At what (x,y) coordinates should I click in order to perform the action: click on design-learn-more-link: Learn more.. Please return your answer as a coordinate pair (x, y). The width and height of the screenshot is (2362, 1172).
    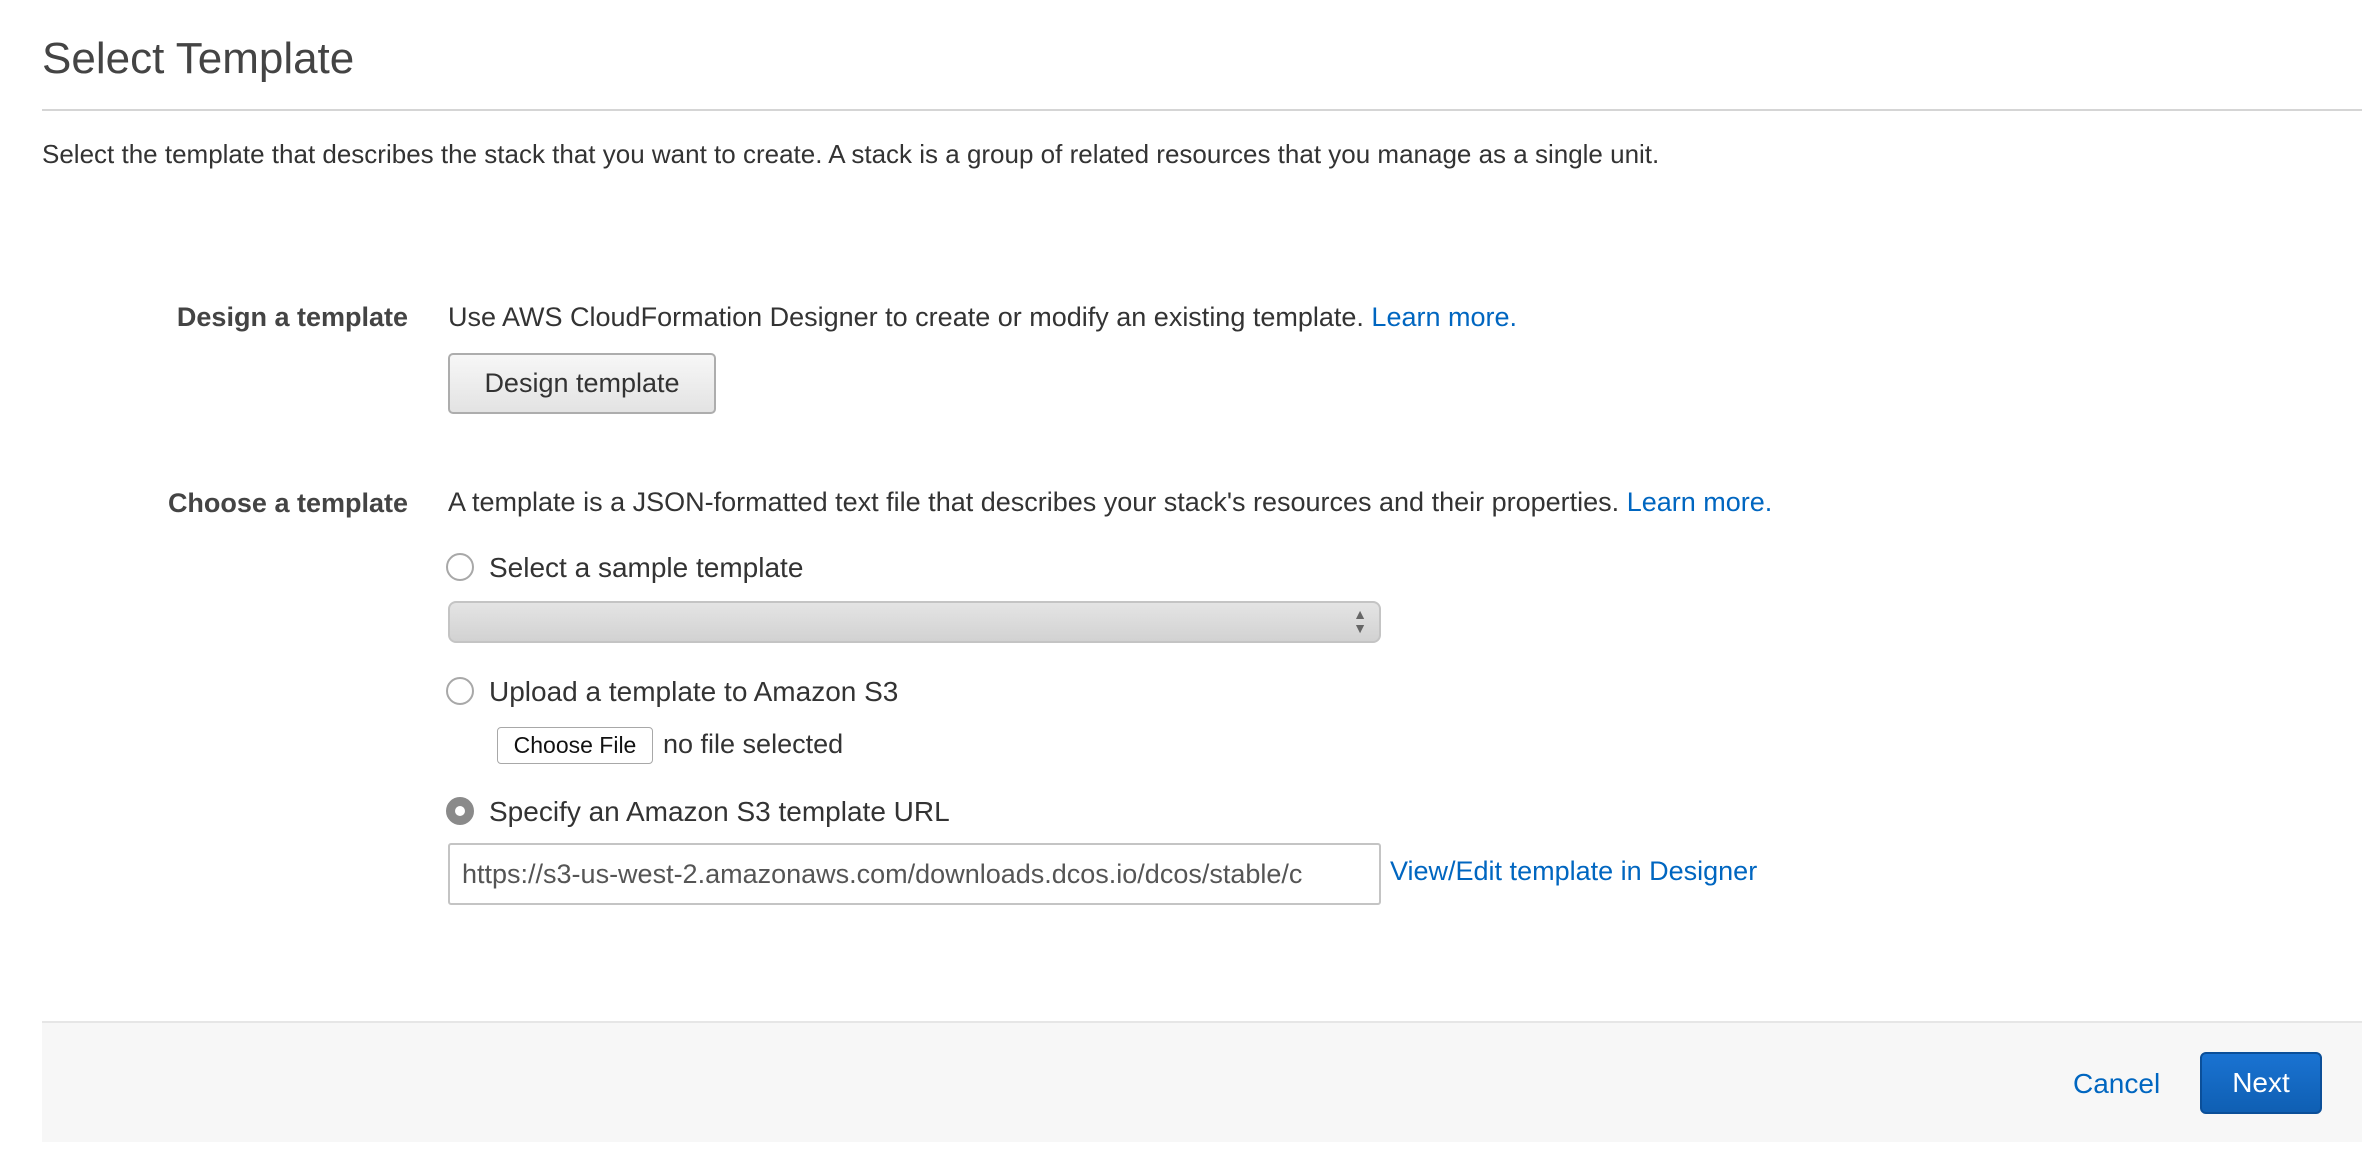
    Looking at the image, I should click on (1444, 317).